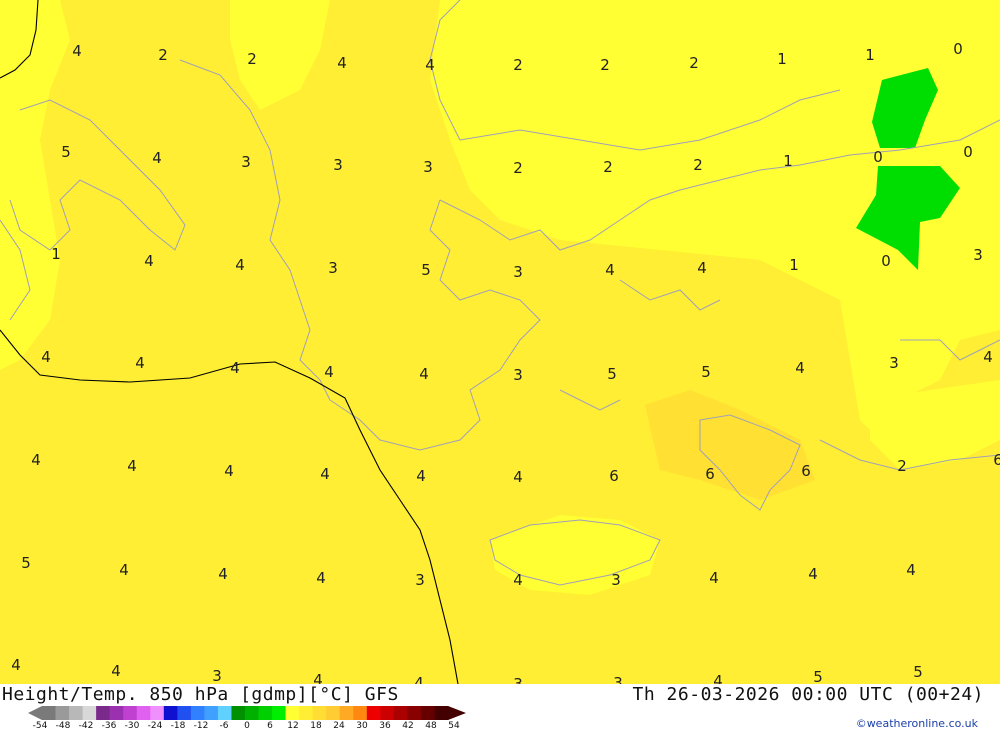 The height and width of the screenshot is (733, 1000). What do you see at coordinates (431, 726) in the screenshot?
I see `legend-label: 48` at bounding box center [431, 726].